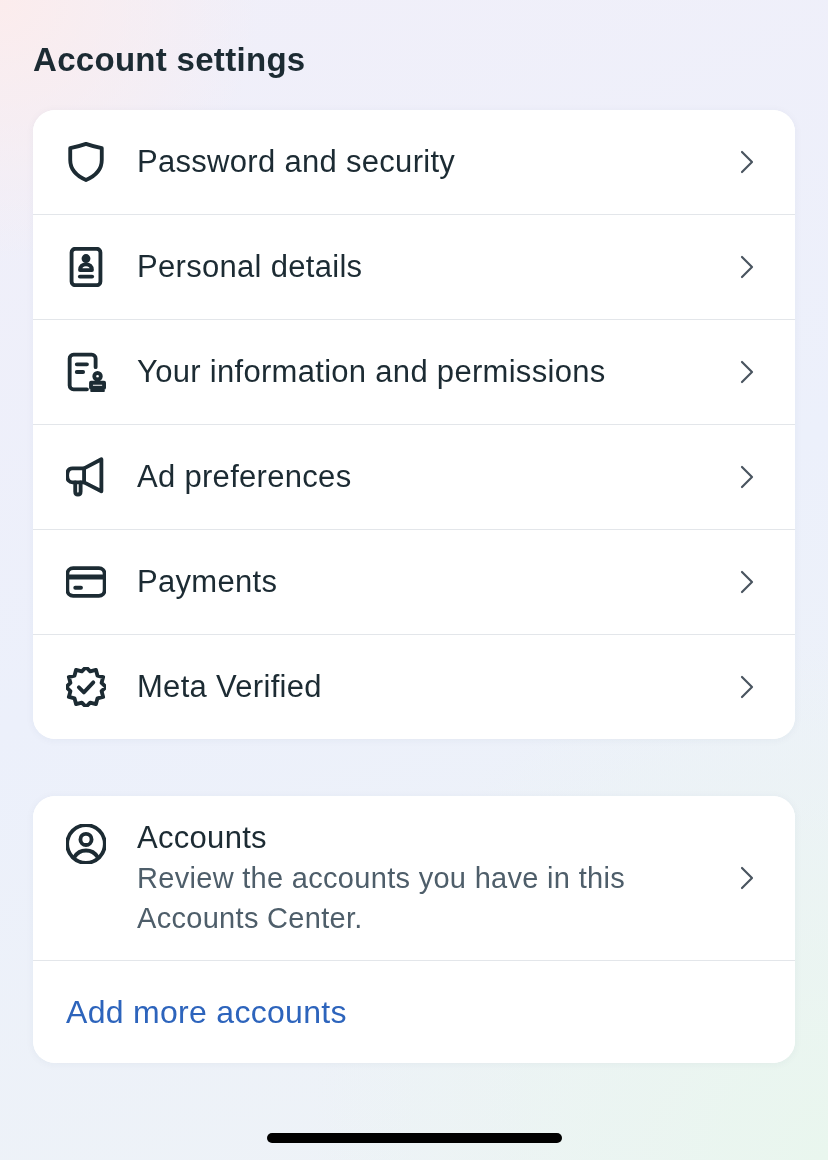 The width and height of the screenshot is (828, 1160). What do you see at coordinates (86, 687) in the screenshot?
I see `badge-check-icon` at bounding box center [86, 687].